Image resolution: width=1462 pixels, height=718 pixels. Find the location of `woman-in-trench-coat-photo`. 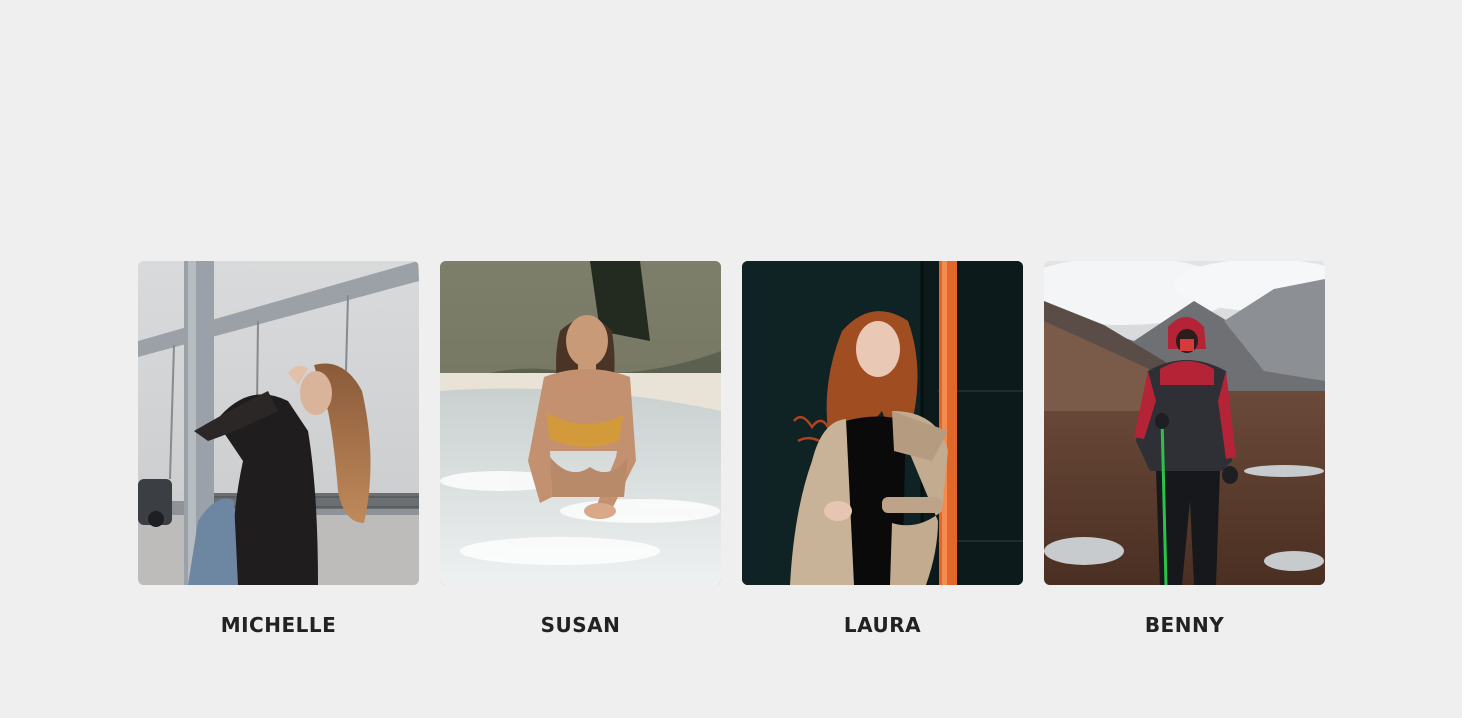

woman-in-trench-coat-photo is located at coordinates (882, 423).